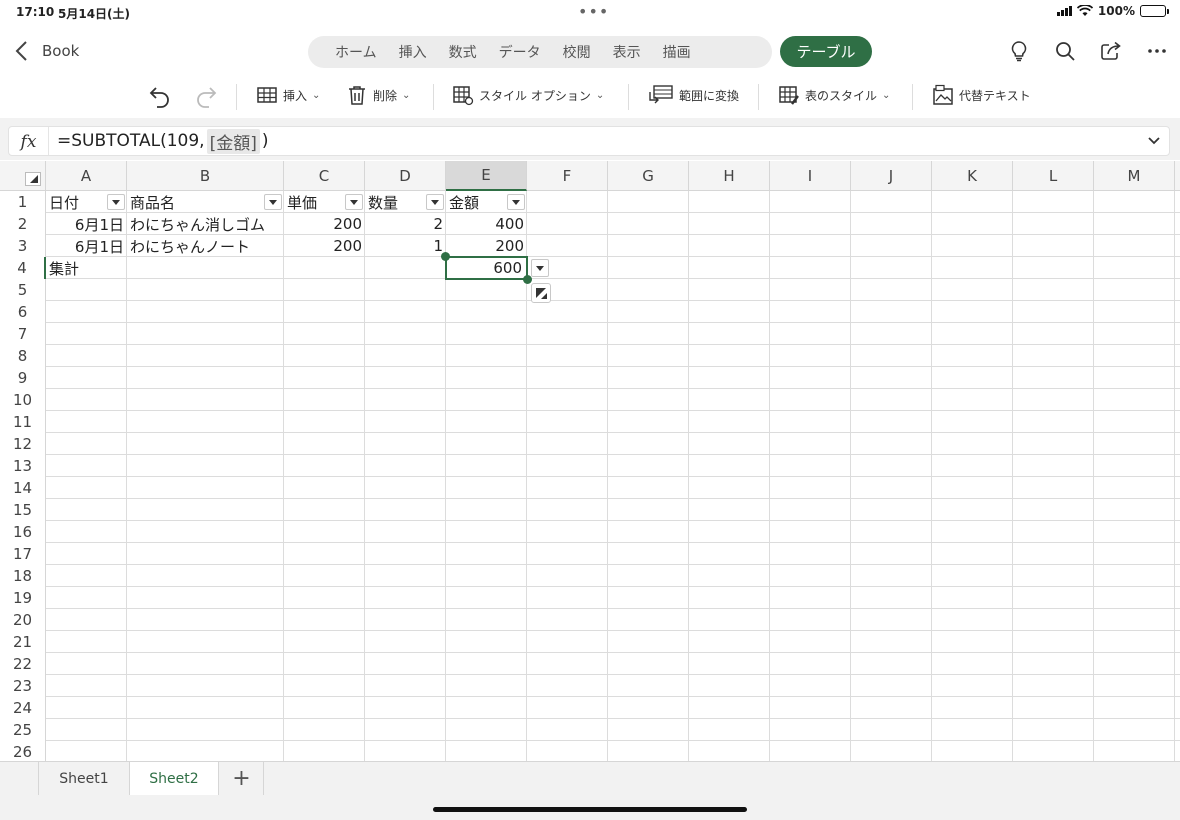  What do you see at coordinates (23, 510) in the screenshot?
I see `row-header-15: 15` at bounding box center [23, 510].